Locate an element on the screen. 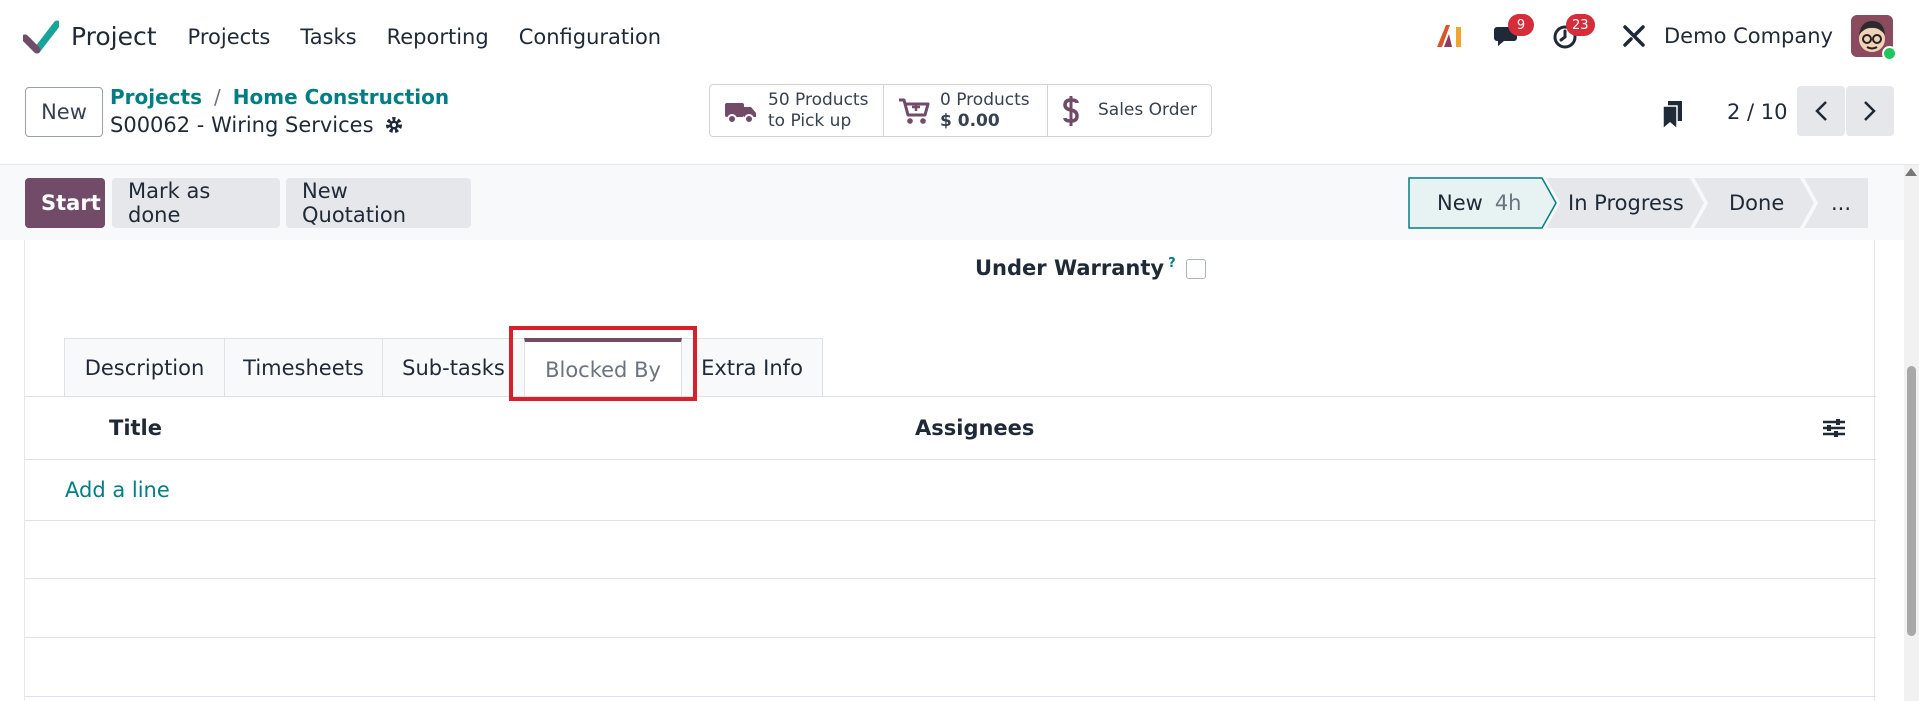  mark-as-done-button: Mark as done is located at coordinates (196, 203).